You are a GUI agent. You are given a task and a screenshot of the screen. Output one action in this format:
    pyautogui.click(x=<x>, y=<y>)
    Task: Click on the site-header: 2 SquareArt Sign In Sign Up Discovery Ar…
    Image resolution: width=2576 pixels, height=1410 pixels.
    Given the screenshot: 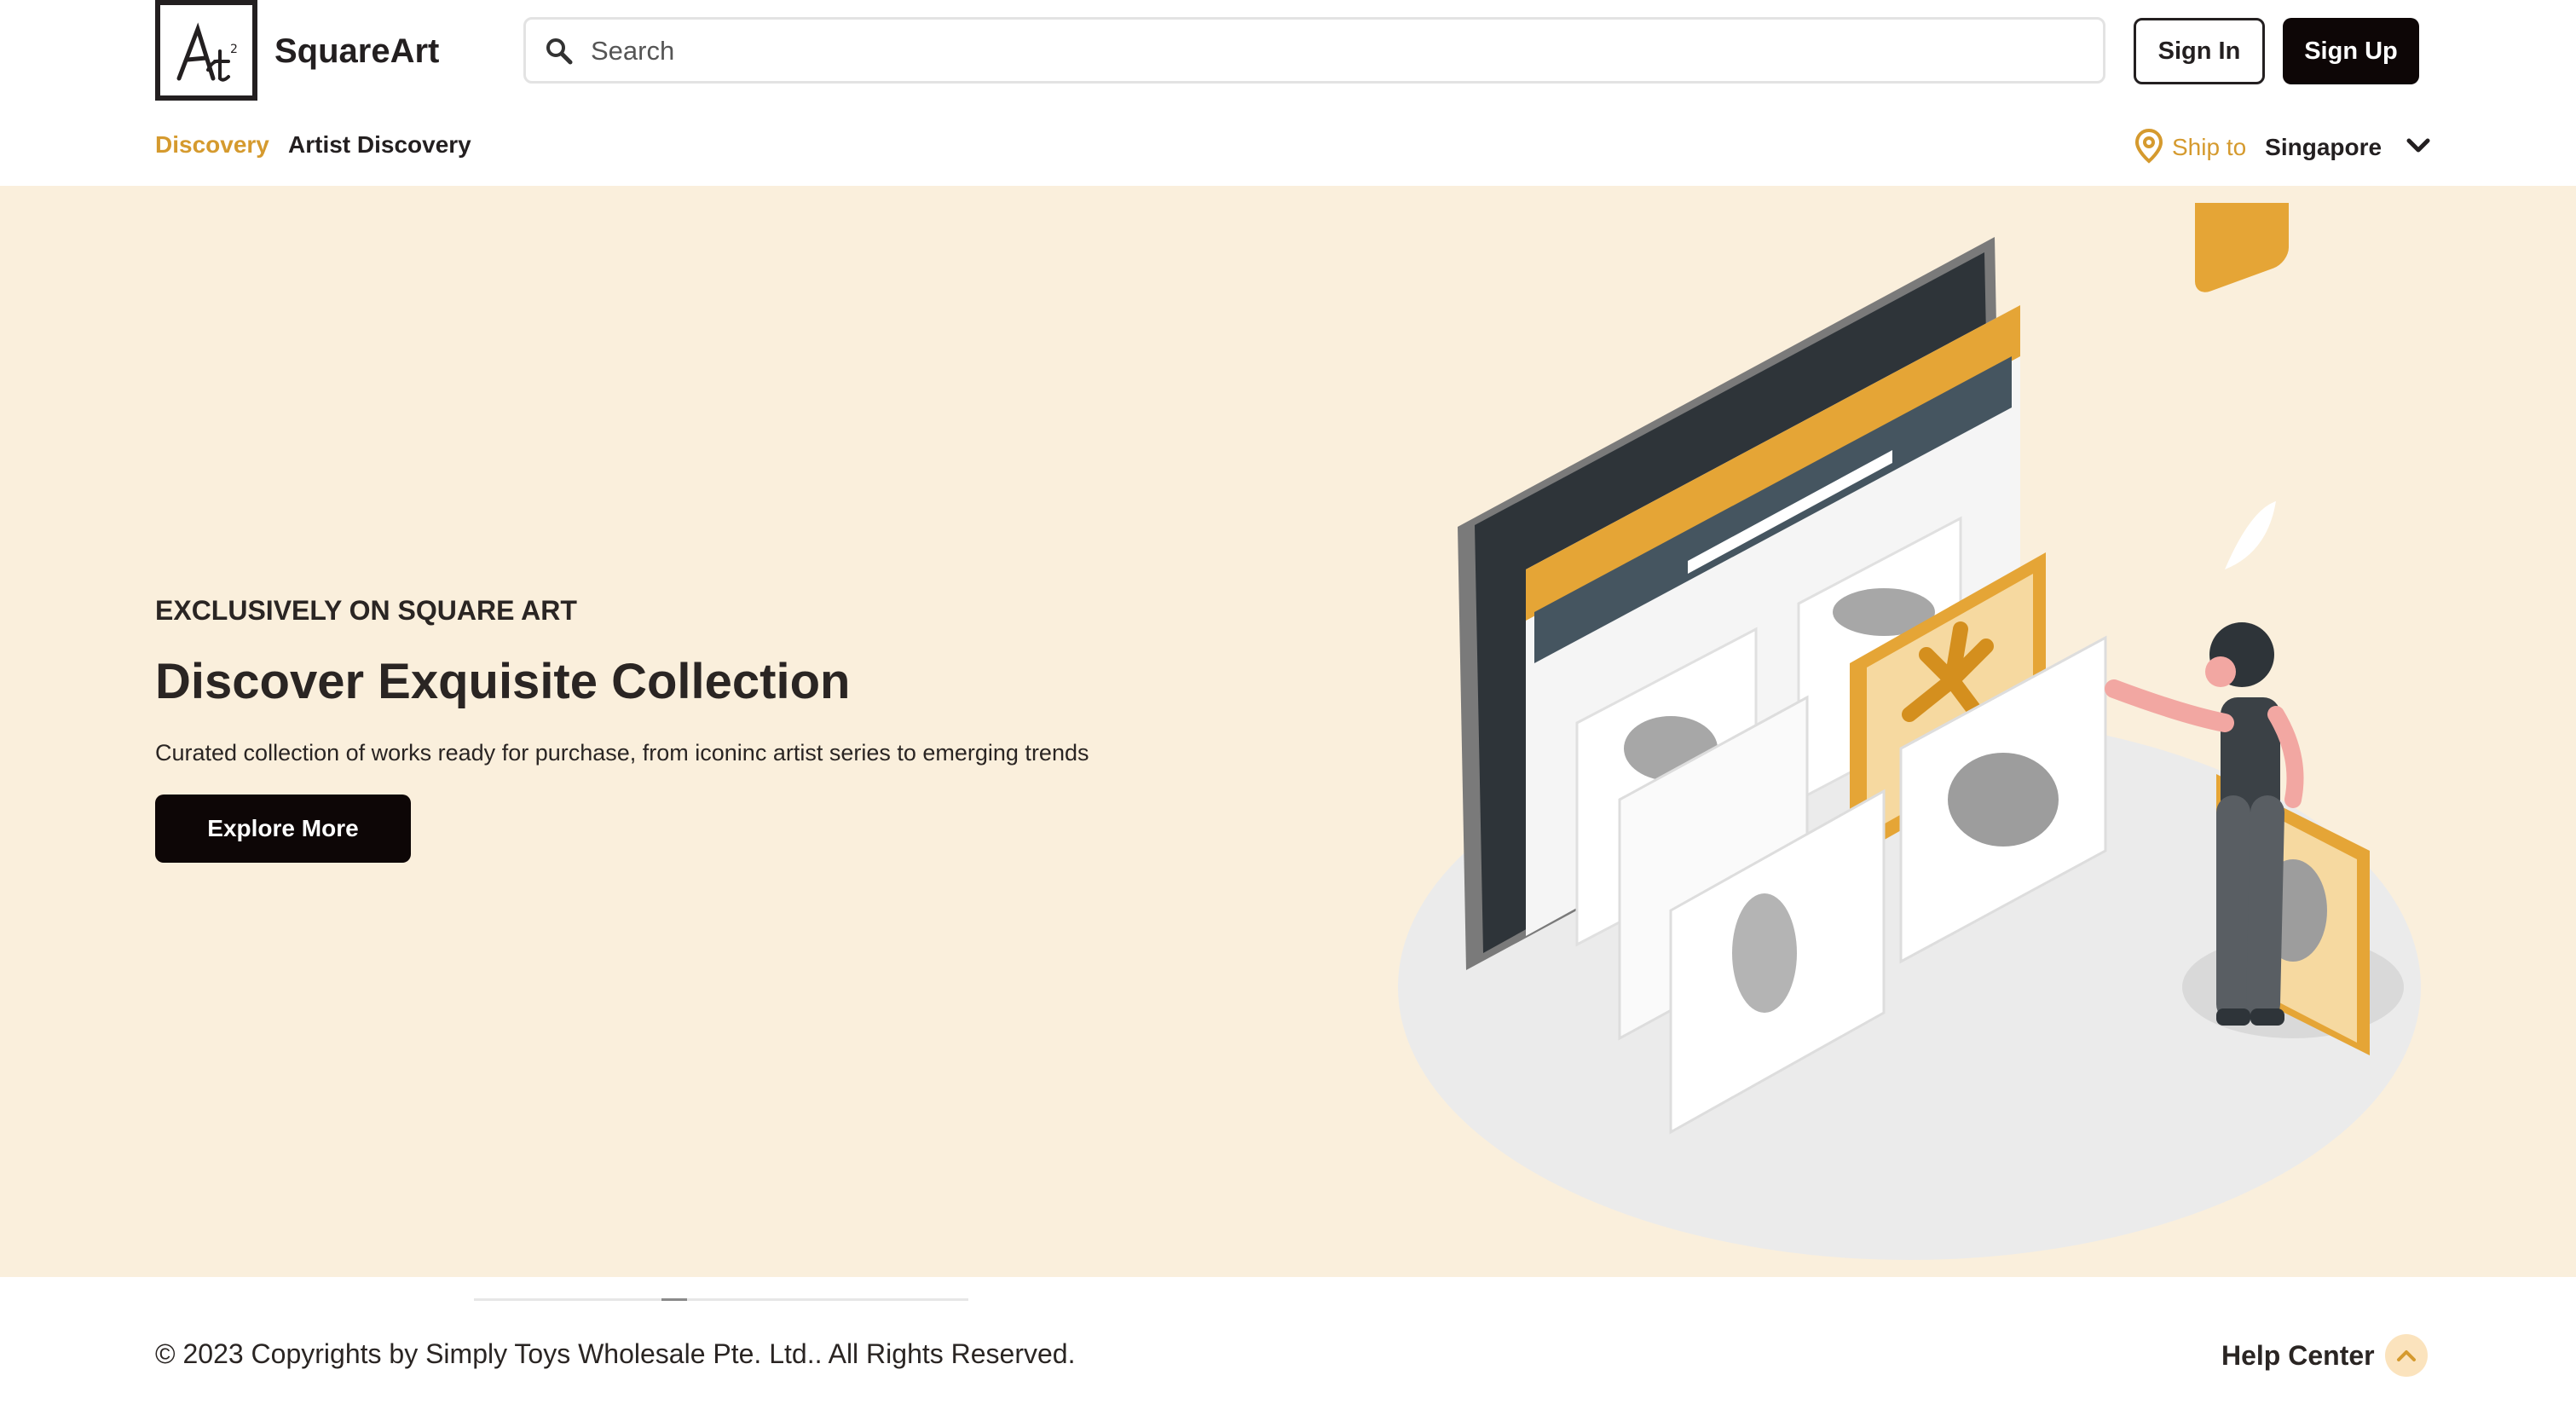 What is the action you would take?
    pyautogui.click(x=1288, y=93)
    